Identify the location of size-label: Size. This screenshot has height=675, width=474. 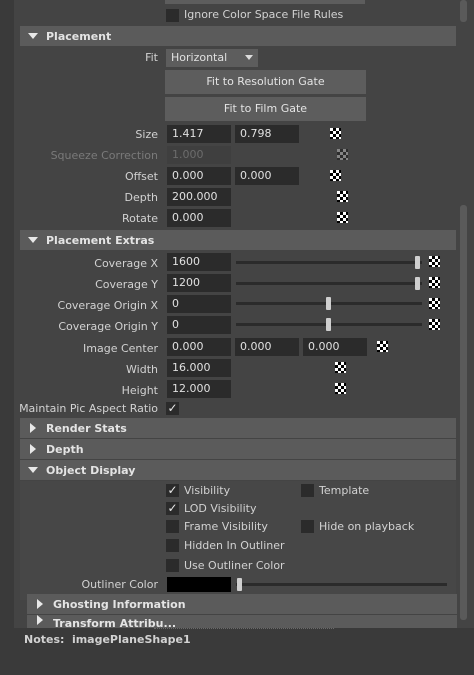
(146, 134).